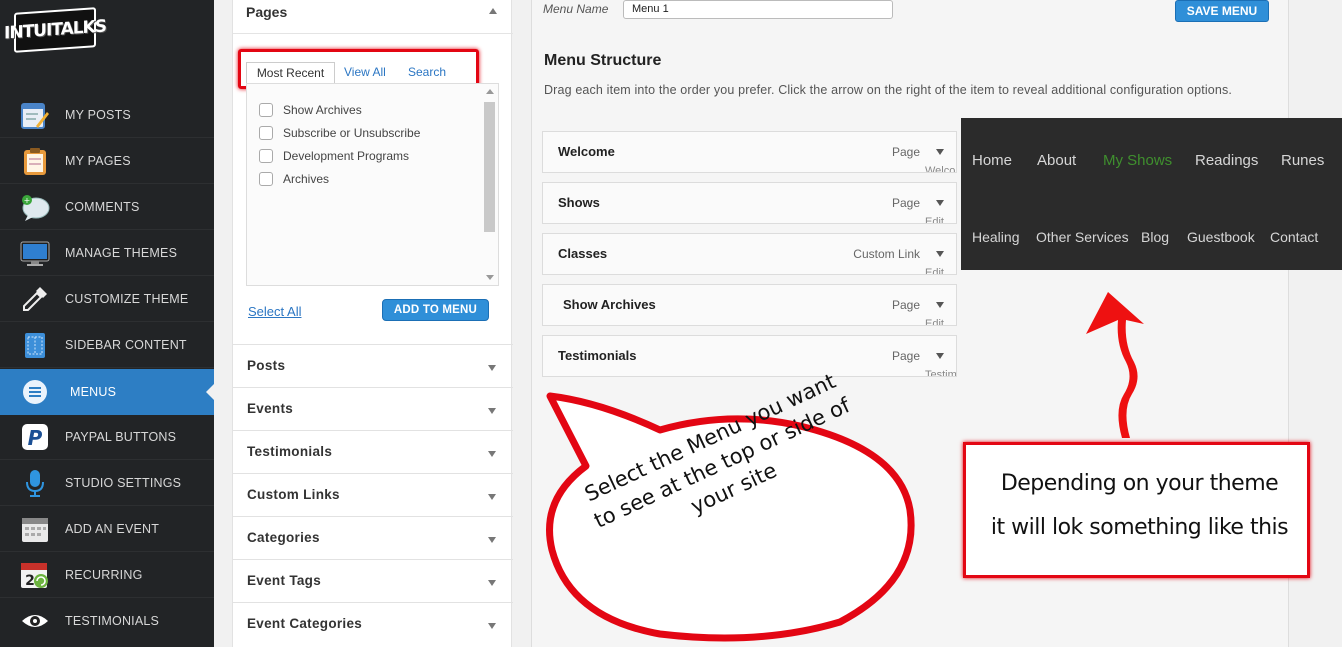 This screenshot has height=647, width=1342. I want to click on accordion-label: Testimonials, so click(290, 451).